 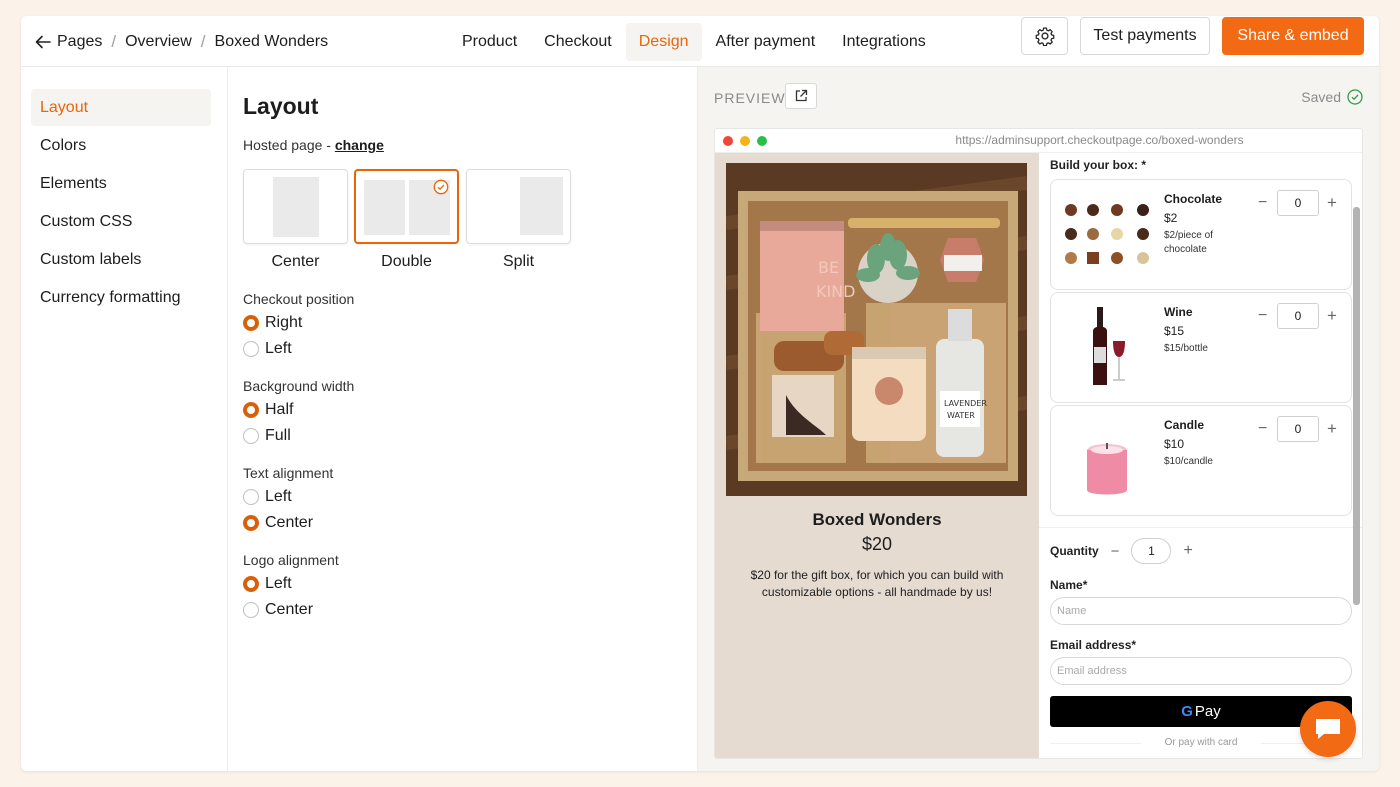 I want to click on breadcrumb: Pages / Overview / Boxed Wonders, so click(x=179, y=41).